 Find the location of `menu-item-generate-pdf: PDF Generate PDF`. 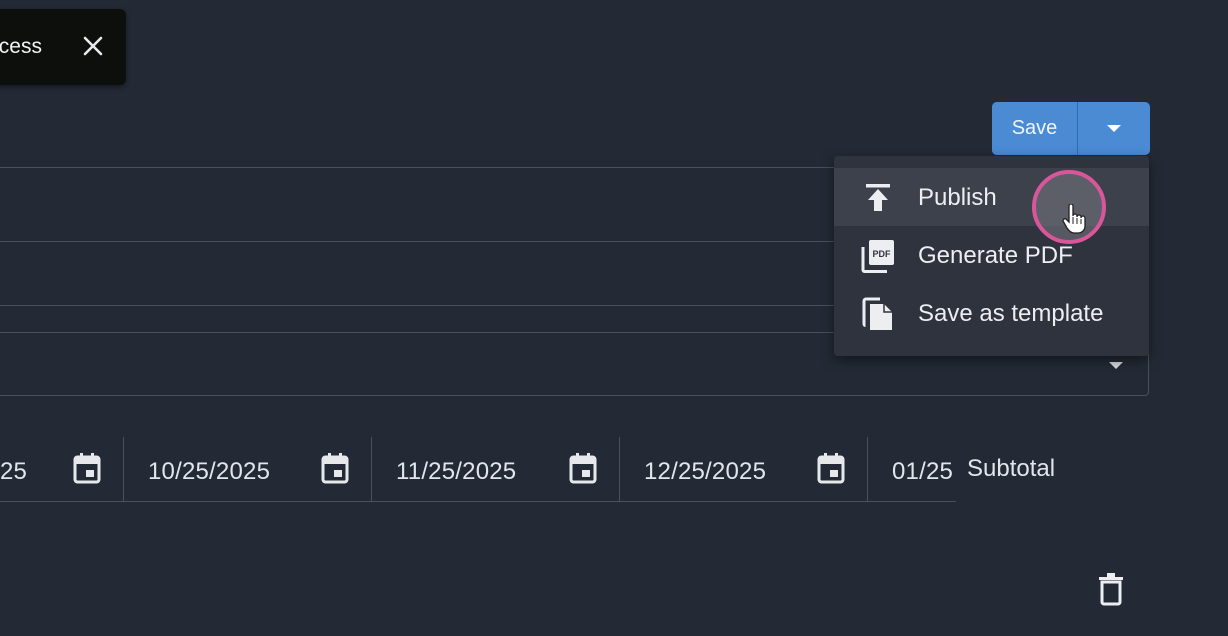

menu-item-generate-pdf: PDF Generate PDF is located at coordinates (991, 255).